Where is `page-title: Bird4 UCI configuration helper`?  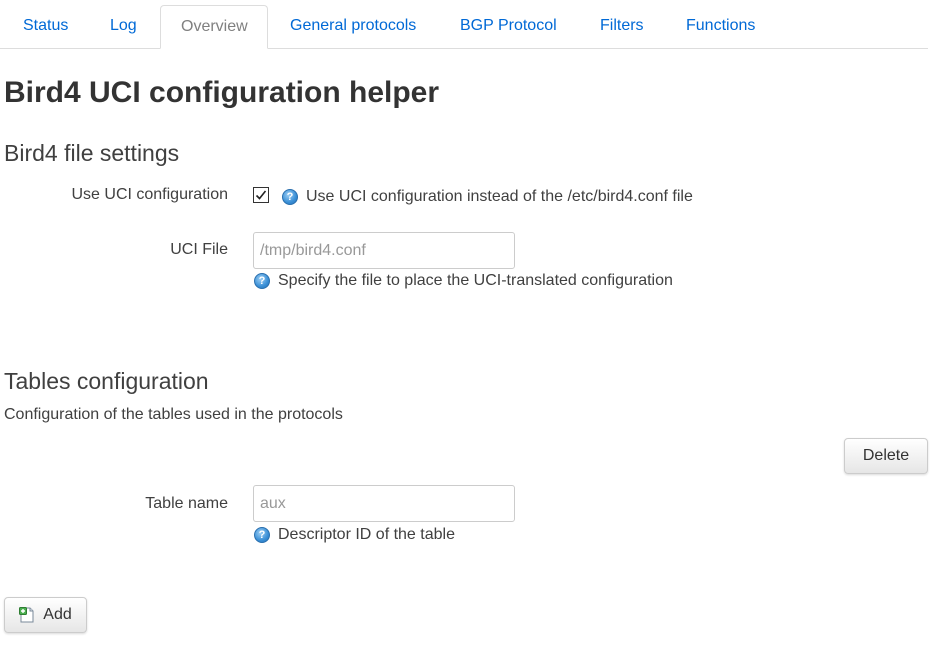
page-title: Bird4 UCI configuration helper is located at coordinates (222, 92).